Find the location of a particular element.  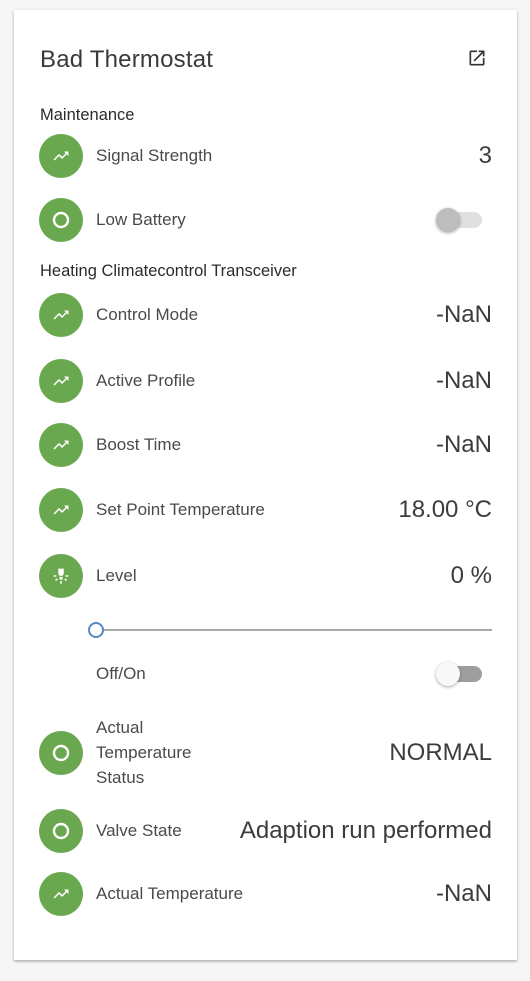

low-battery-toggle-knob is located at coordinates (448, 220).